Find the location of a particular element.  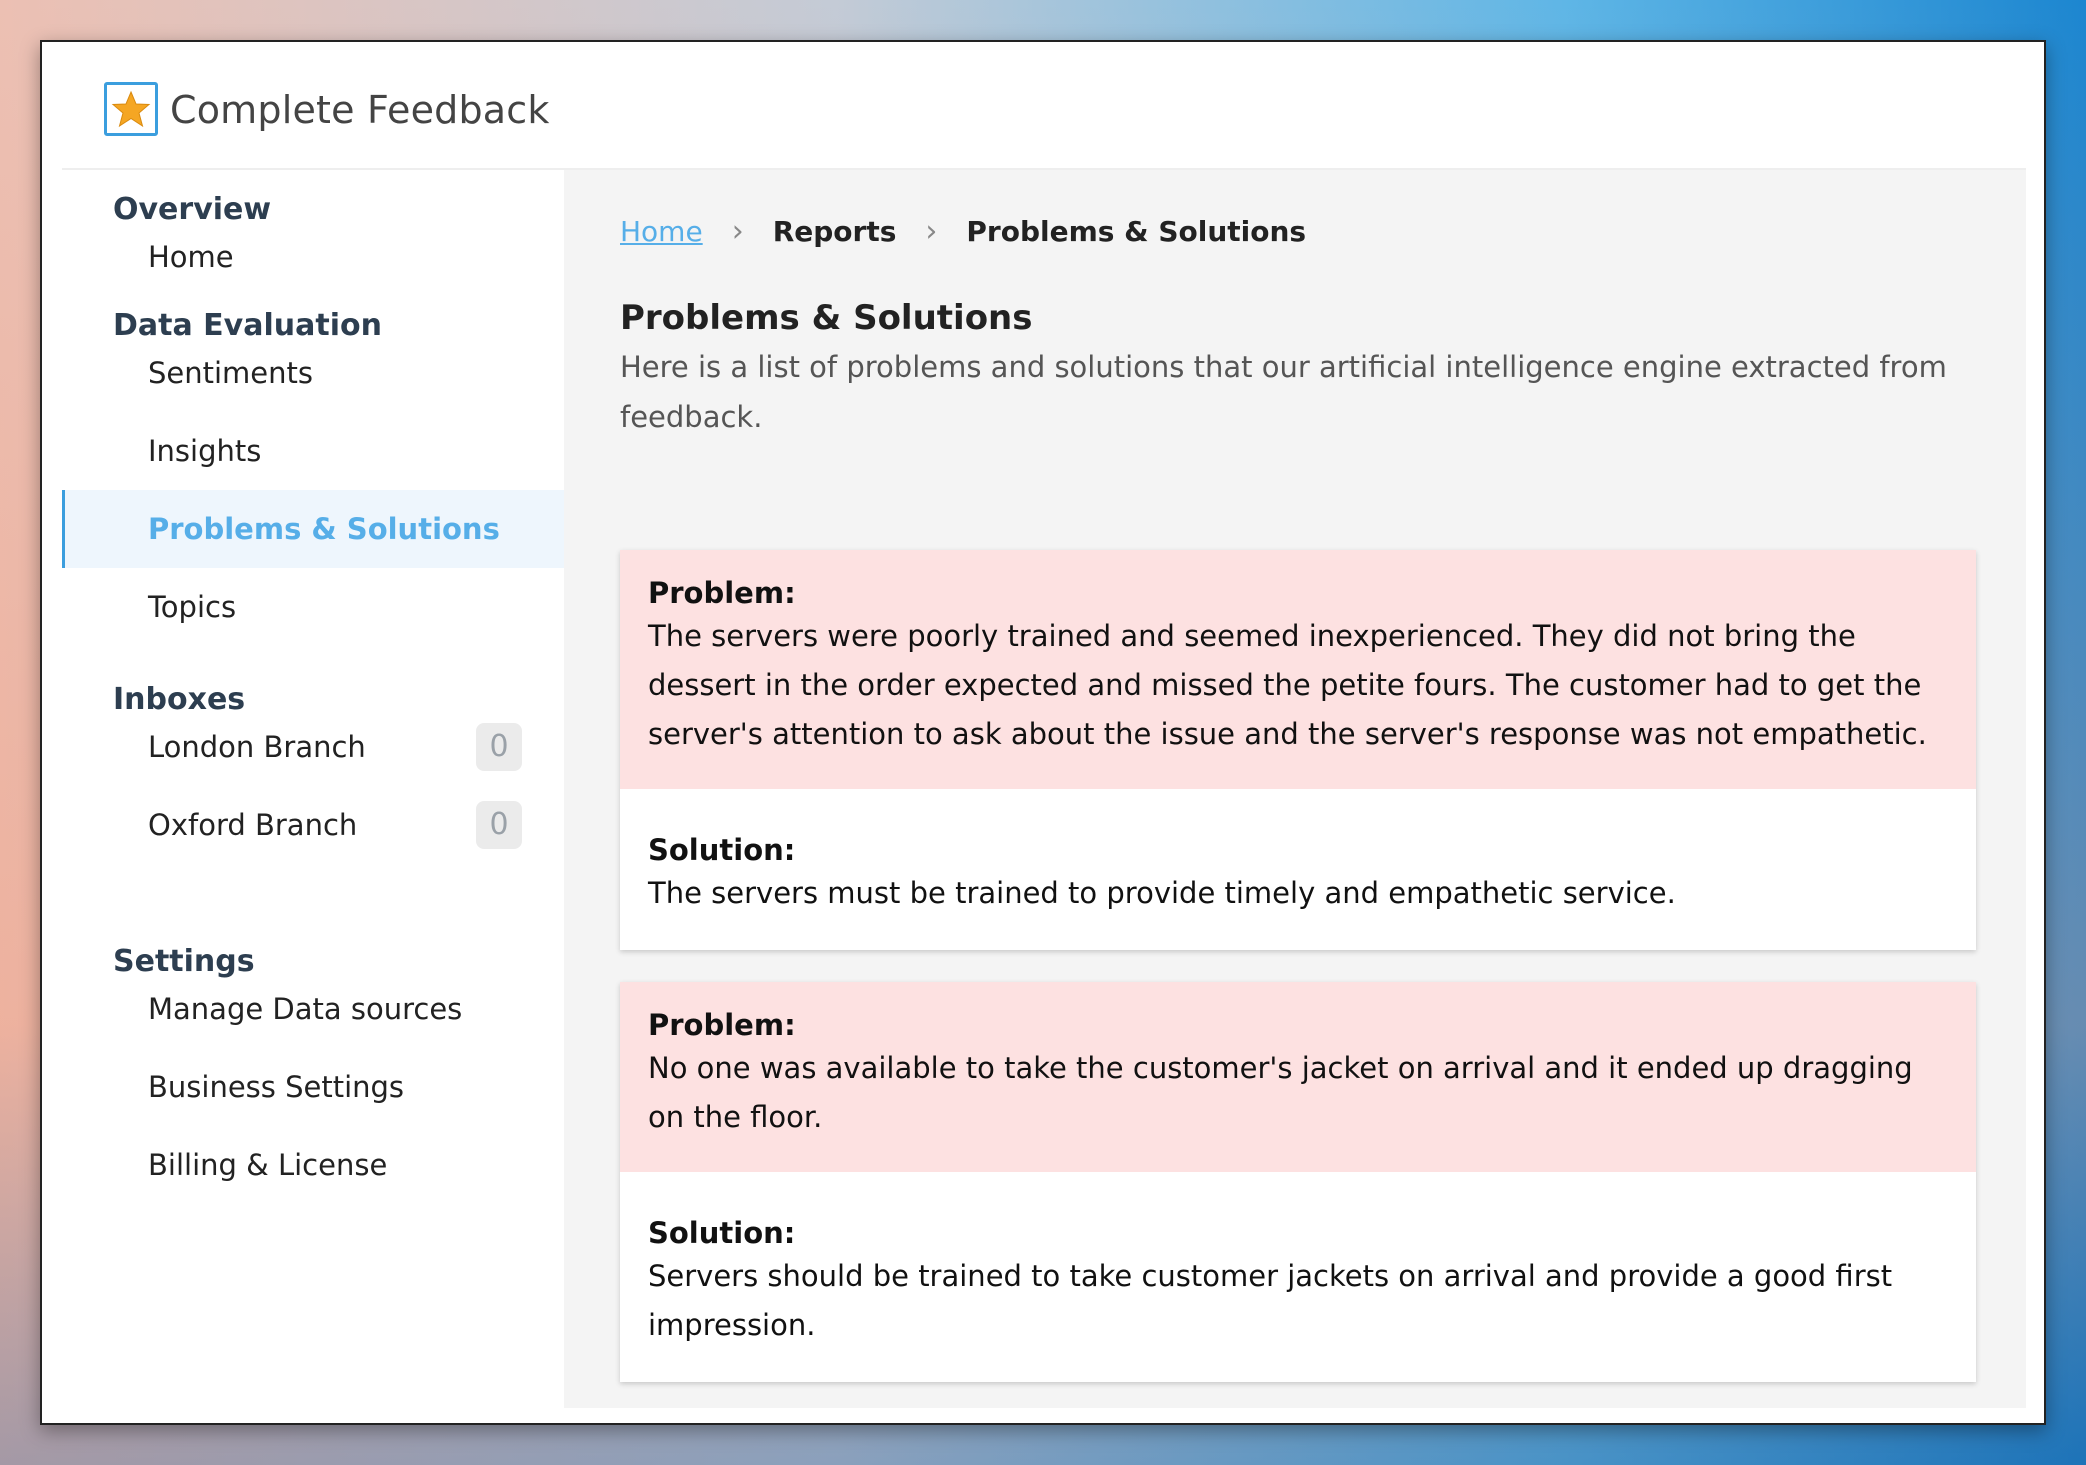

sidebar-item-billing-license: Billing & License is located at coordinates (313, 1165).